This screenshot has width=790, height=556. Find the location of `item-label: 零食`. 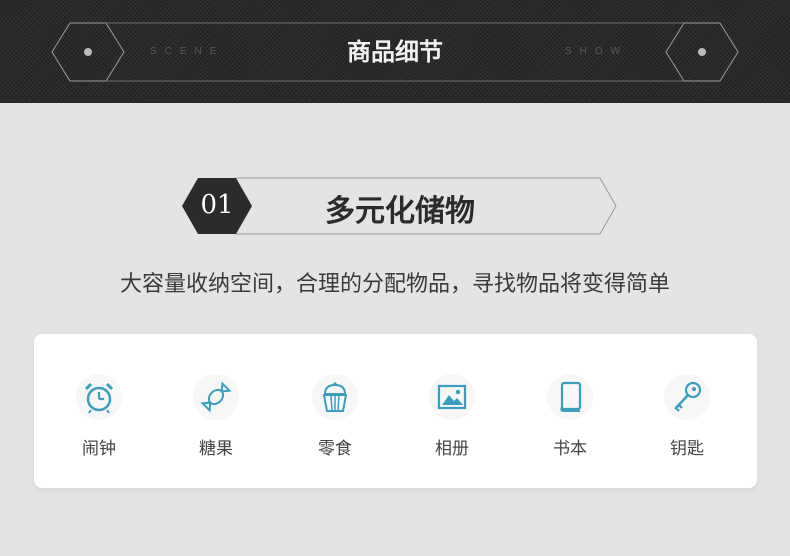

item-label: 零食 is located at coordinates (335, 449).